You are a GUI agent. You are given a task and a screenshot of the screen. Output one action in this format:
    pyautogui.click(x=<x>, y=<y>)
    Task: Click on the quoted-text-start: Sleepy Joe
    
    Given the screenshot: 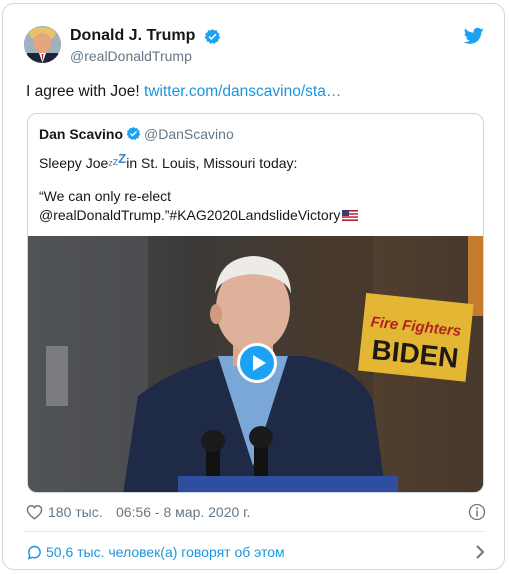 What is the action you would take?
    pyautogui.click(x=74, y=163)
    